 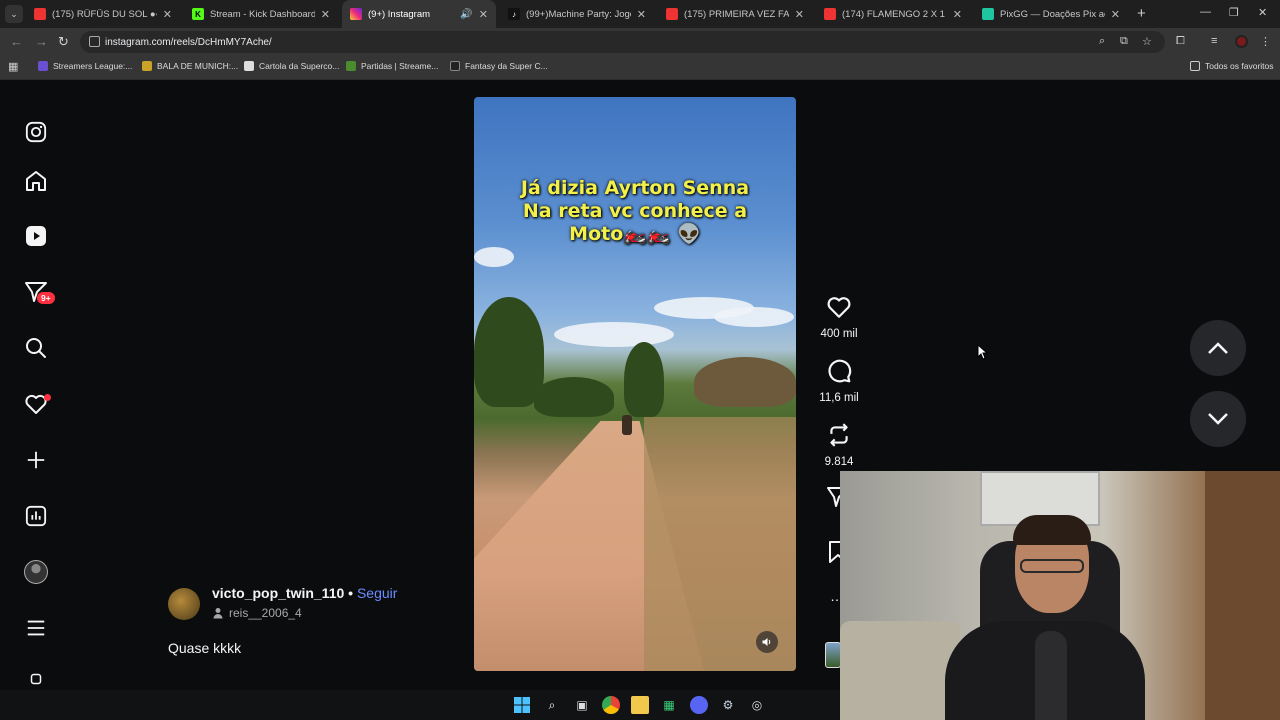 I want to click on microphone, so click(x=1051, y=675).